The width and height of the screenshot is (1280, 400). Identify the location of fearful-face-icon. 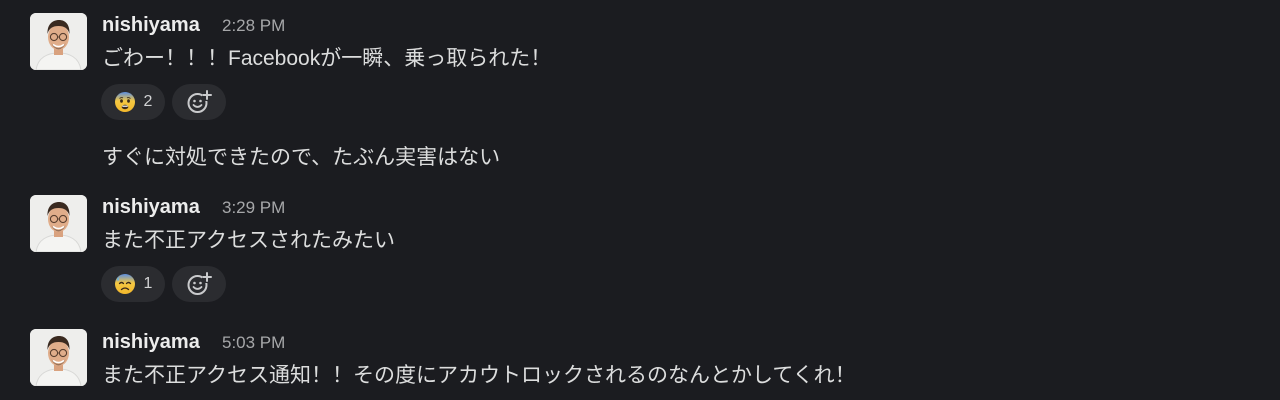
(124, 102).